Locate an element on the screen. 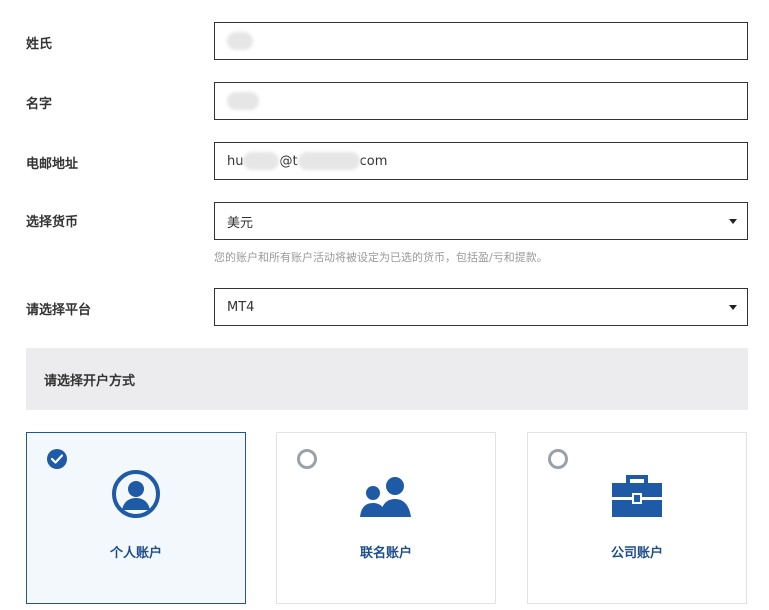  first-name-input is located at coordinates (481, 101).